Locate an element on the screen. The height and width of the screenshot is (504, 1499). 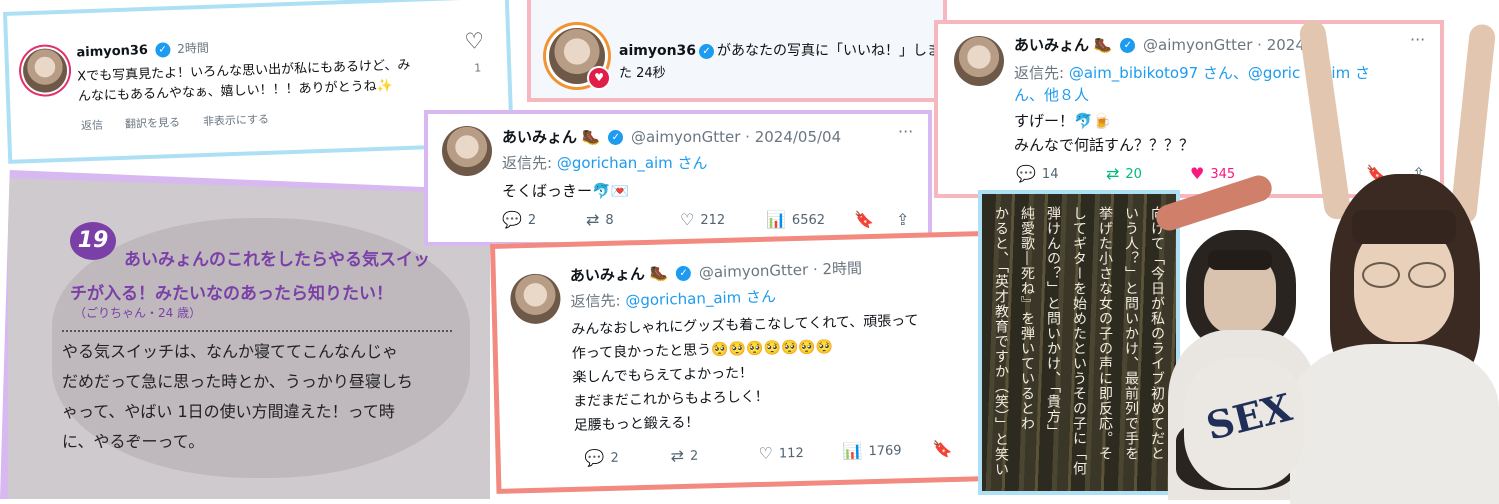
question-line-2: チが入る！みたいなのあったら知りたい！ is located at coordinates (231, 294).